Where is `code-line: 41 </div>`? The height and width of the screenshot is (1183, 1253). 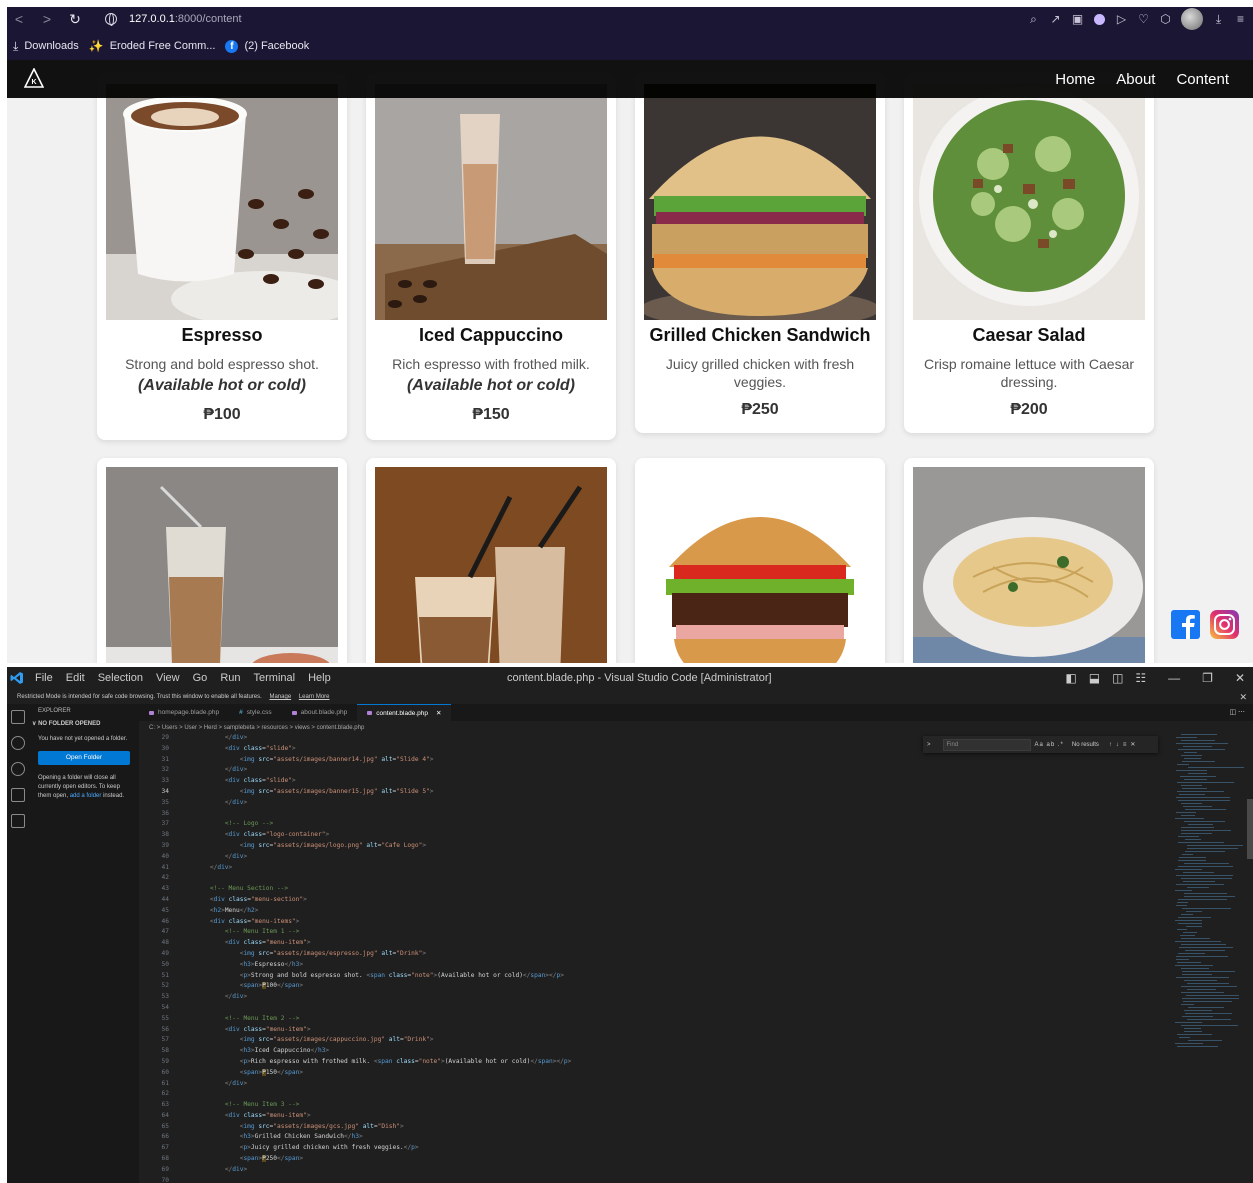
code-line: 41 </div> is located at coordinates (649, 868).